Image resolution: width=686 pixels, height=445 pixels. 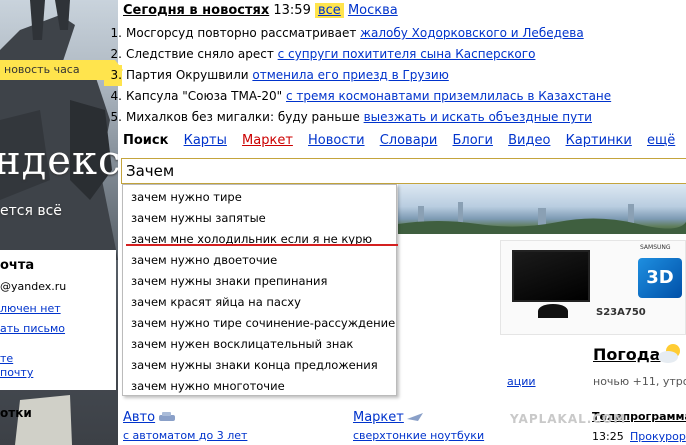 I want to click on news-item-text: Михалков без мигалки: буду раньше, so click(x=245, y=117).